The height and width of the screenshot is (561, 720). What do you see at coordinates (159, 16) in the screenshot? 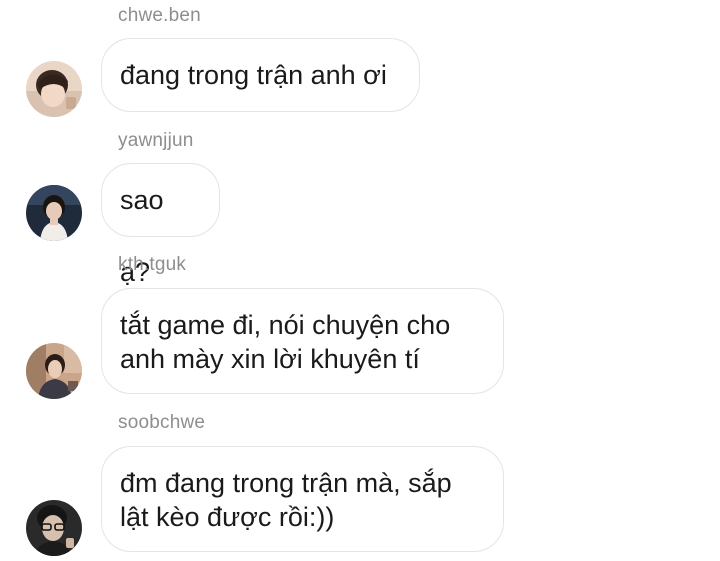
I see `message-username: chwe.ben` at bounding box center [159, 16].